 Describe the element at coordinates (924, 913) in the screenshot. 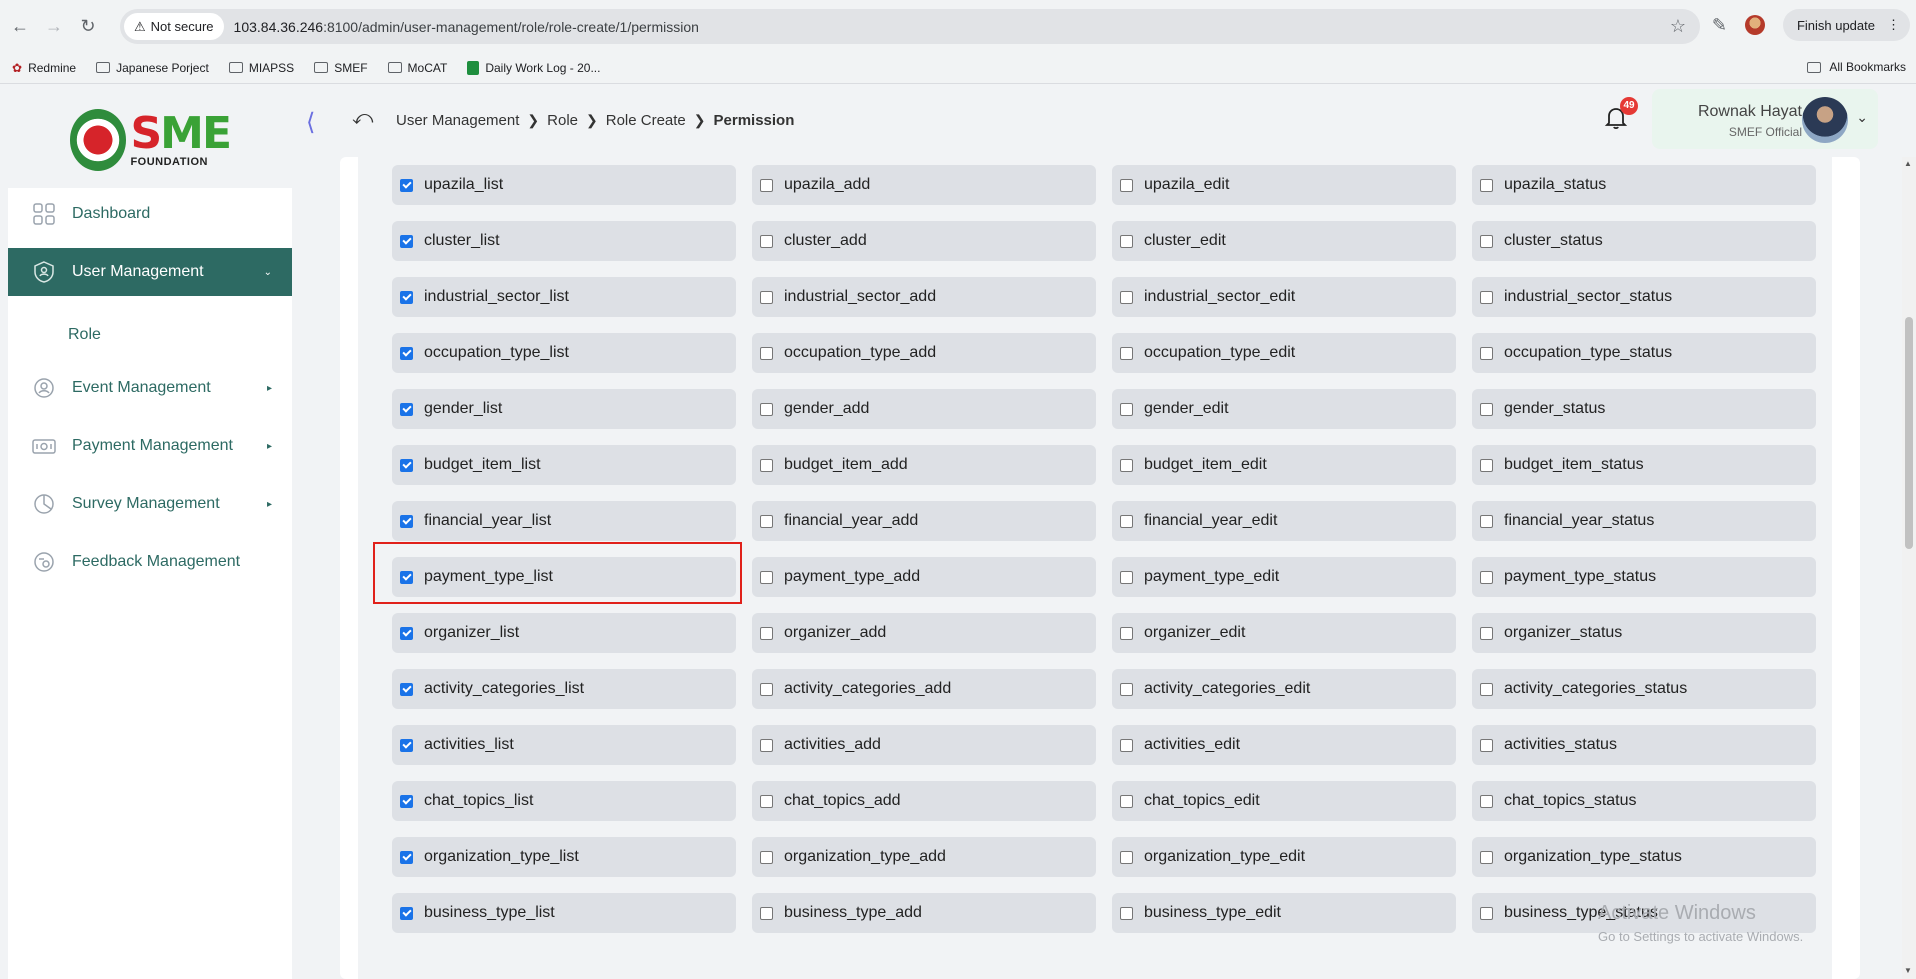

I see `permission-business-type-add: business_type_add` at that location.